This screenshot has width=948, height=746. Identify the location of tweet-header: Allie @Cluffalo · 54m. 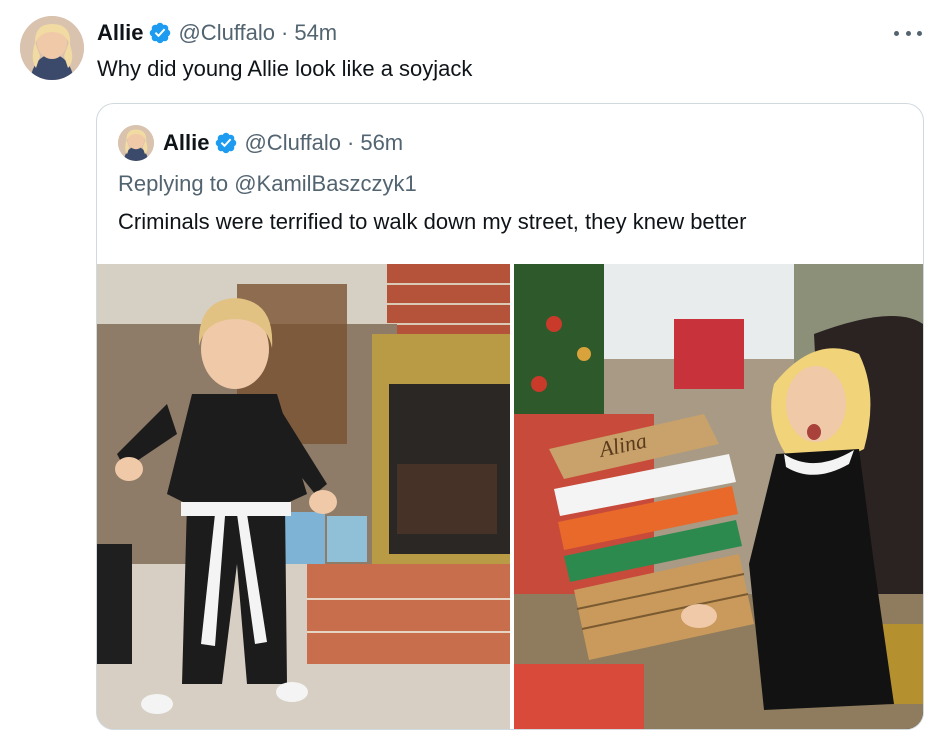
(217, 33).